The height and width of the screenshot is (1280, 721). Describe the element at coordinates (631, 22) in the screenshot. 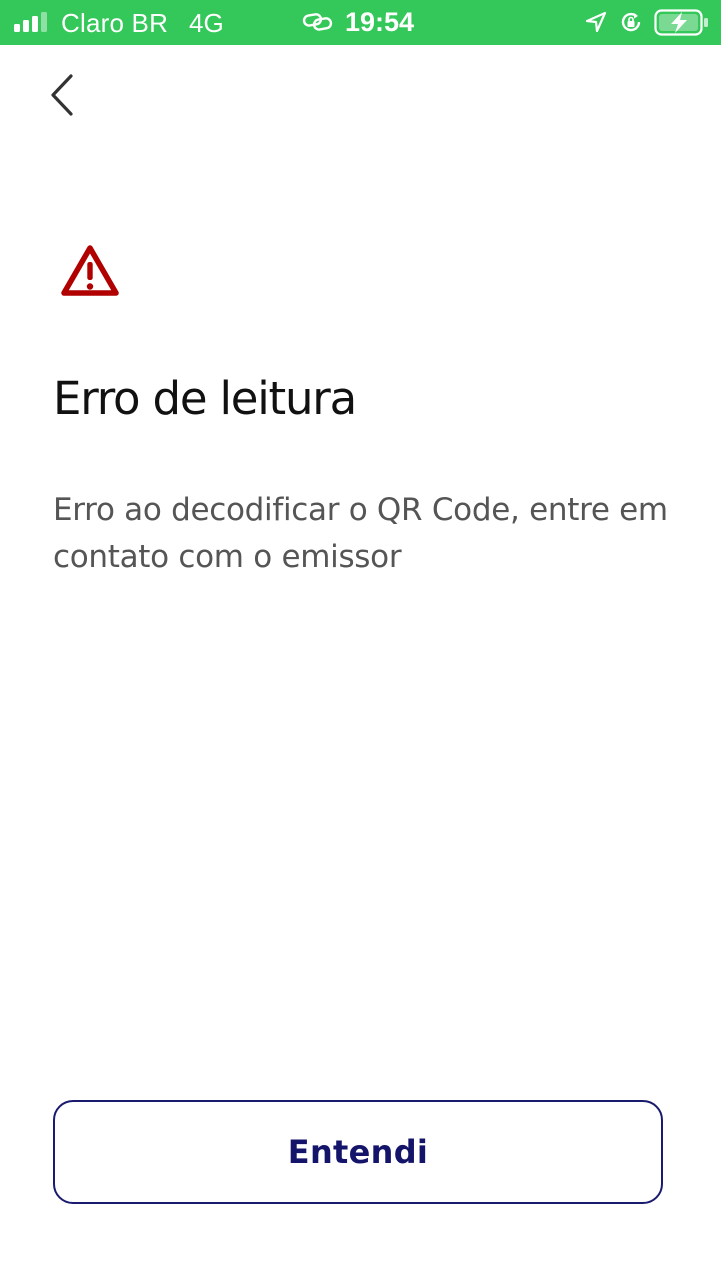

I see `rotation-lock-icon` at that location.